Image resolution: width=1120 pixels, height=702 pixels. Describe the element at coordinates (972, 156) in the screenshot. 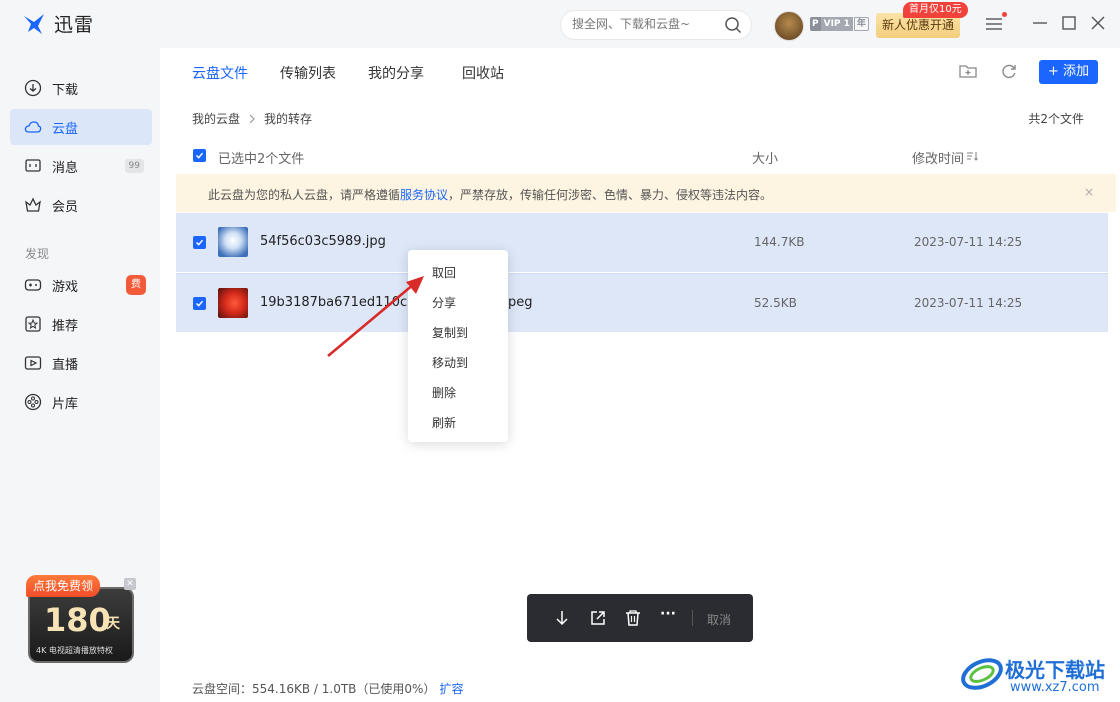

I see `sort-icon` at that location.